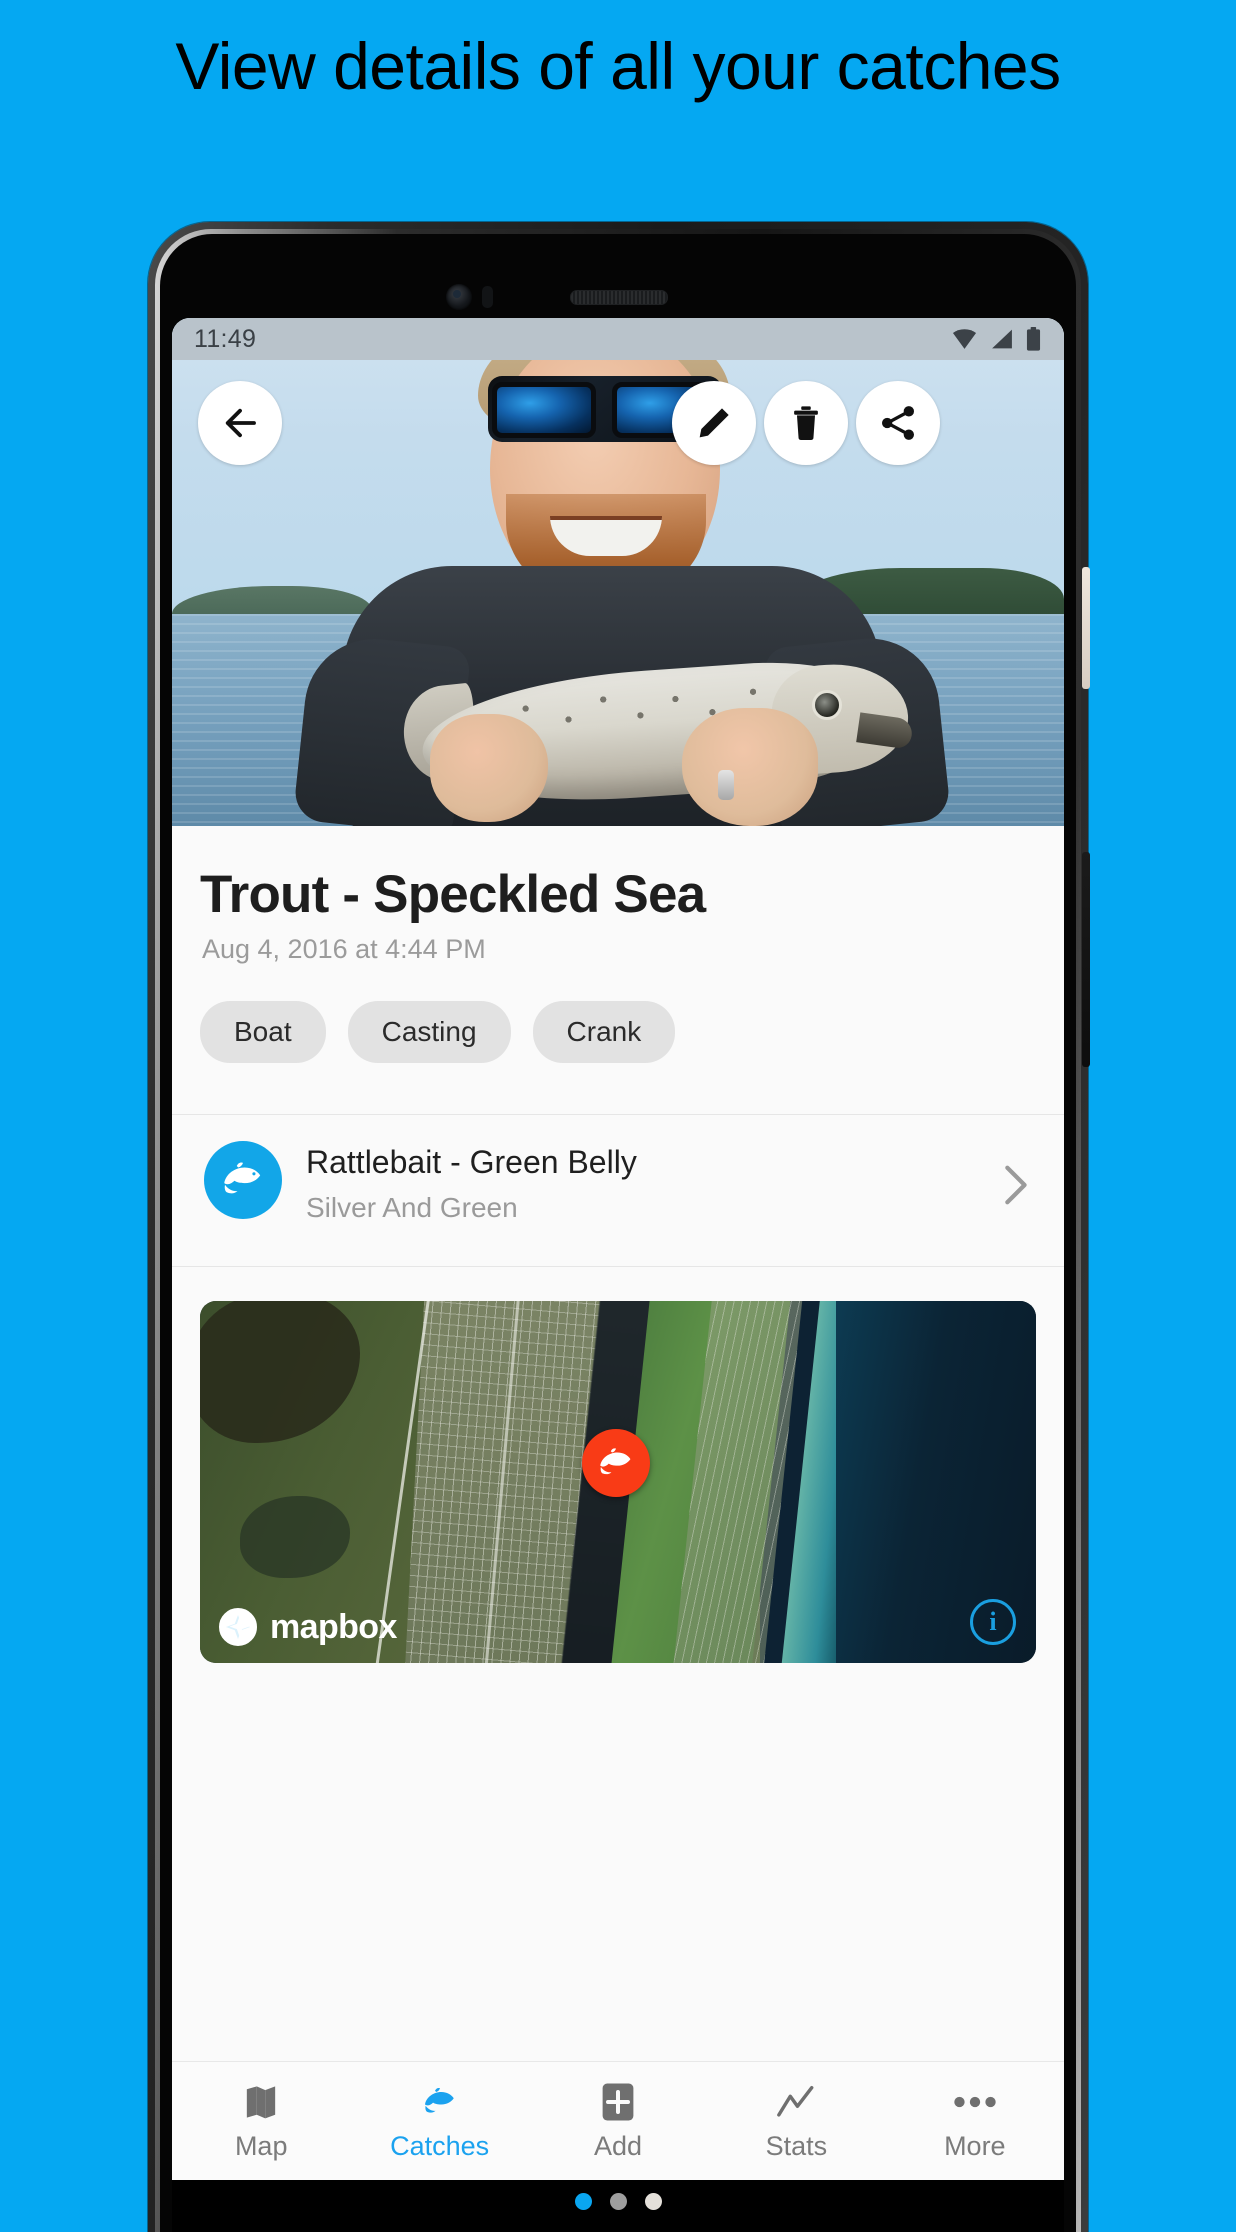 The width and height of the screenshot is (1236, 2232). What do you see at coordinates (1015, 1187) in the screenshot?
I see `chevron-right-icon` at bounding box center [1015, 1187].